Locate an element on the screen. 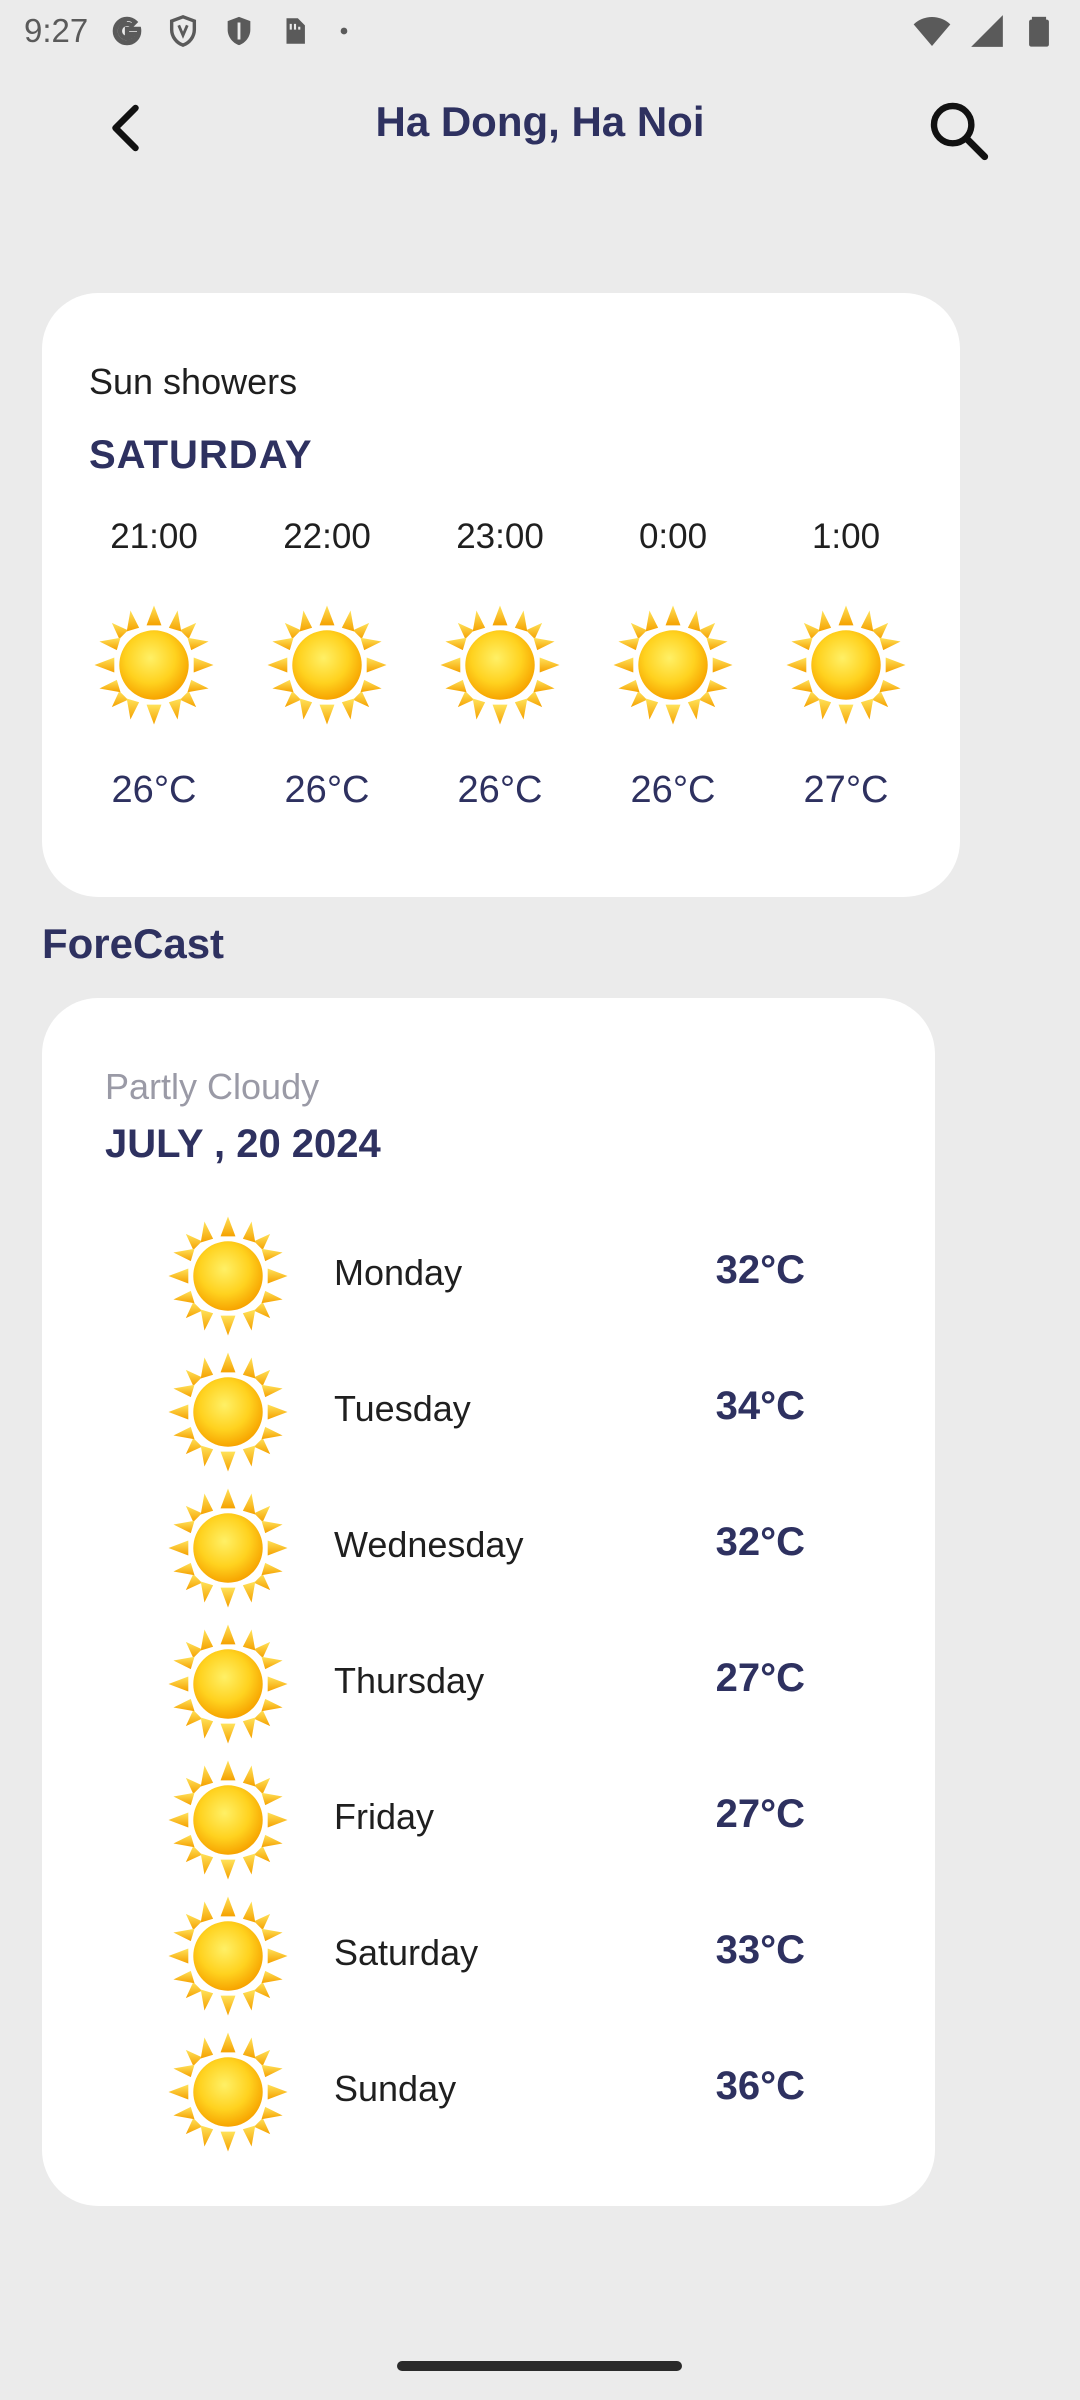 The width and height of the screenshot is (1080, 2400). day-temp: 36°C is located at coordinates (760, 2086).